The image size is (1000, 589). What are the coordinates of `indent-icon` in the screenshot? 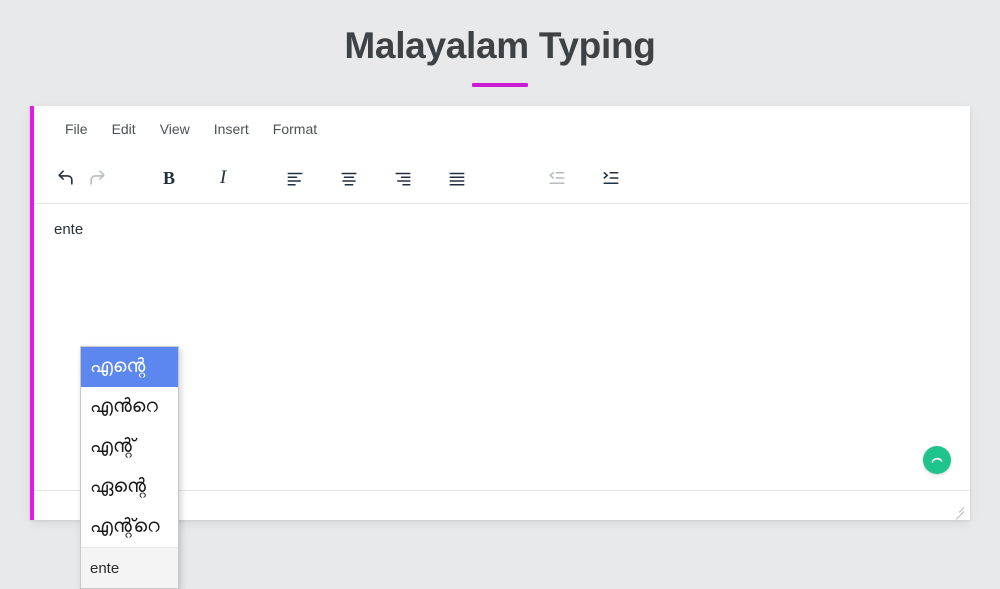 It's located at (611, 178).